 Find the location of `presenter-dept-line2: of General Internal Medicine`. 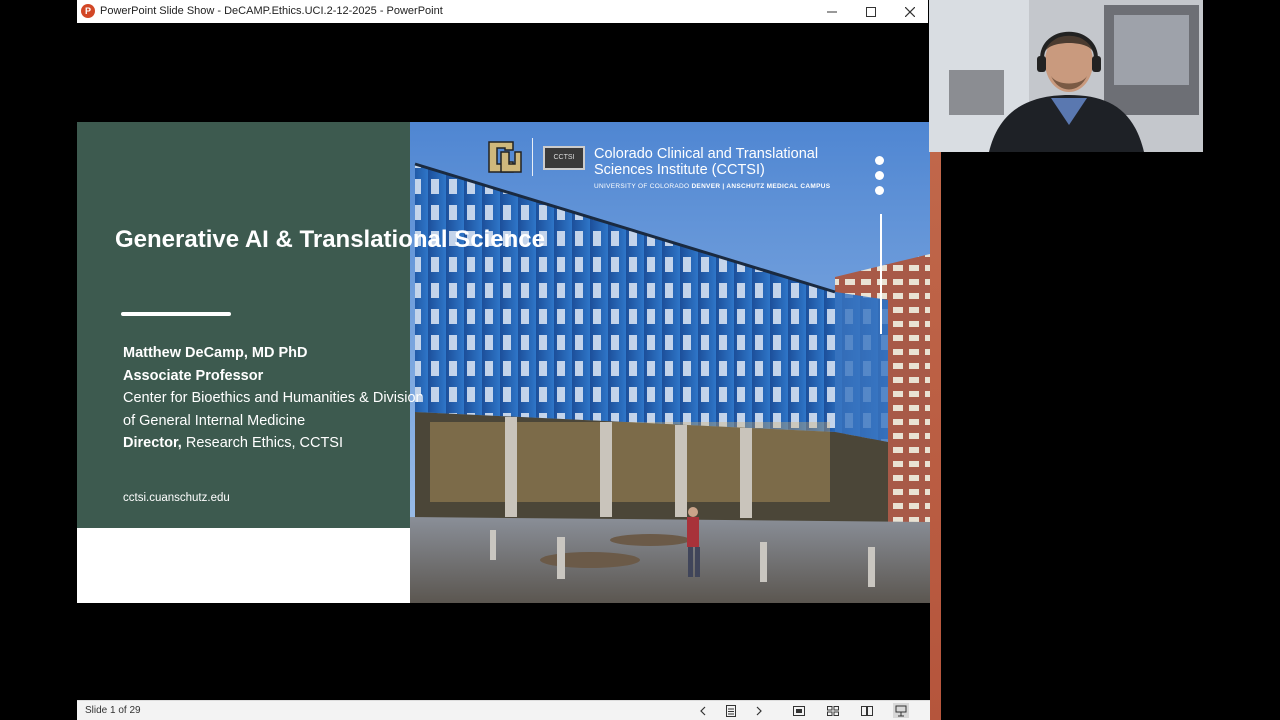

presenter-dept-line2: of General Internal Medicine is located at coordinates (214, 420).